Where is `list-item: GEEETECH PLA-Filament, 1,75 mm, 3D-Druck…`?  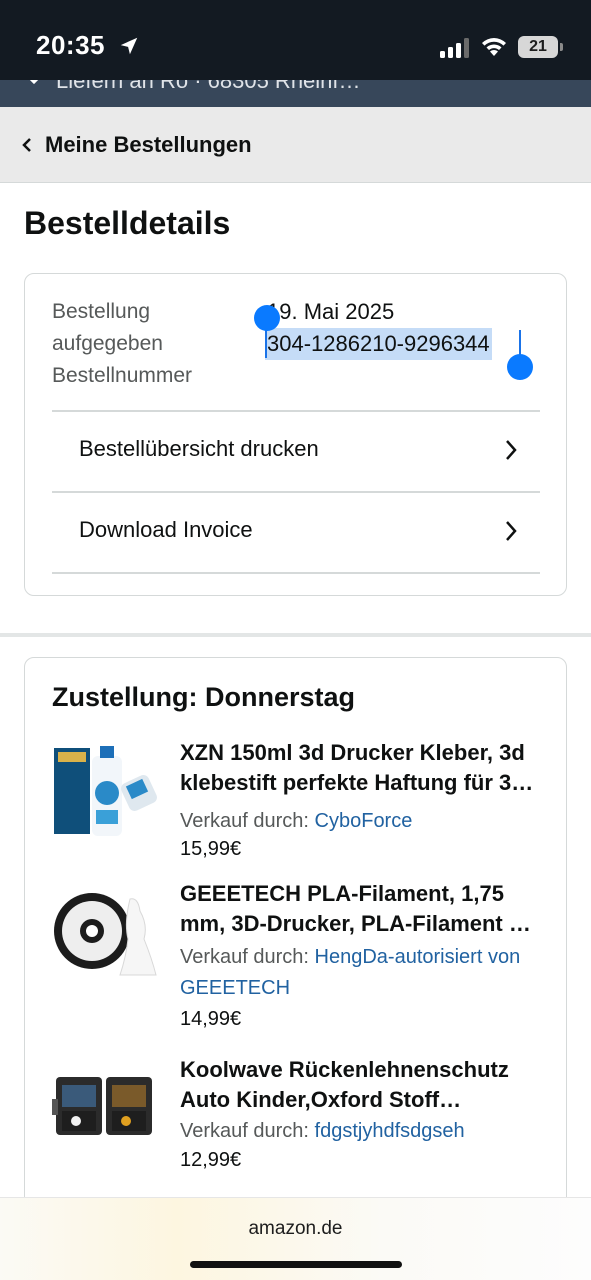 list-item: GEEETECH PLA-Filament, 1,75 mm, 3D-Druck… is located at coordinates (302, 954).